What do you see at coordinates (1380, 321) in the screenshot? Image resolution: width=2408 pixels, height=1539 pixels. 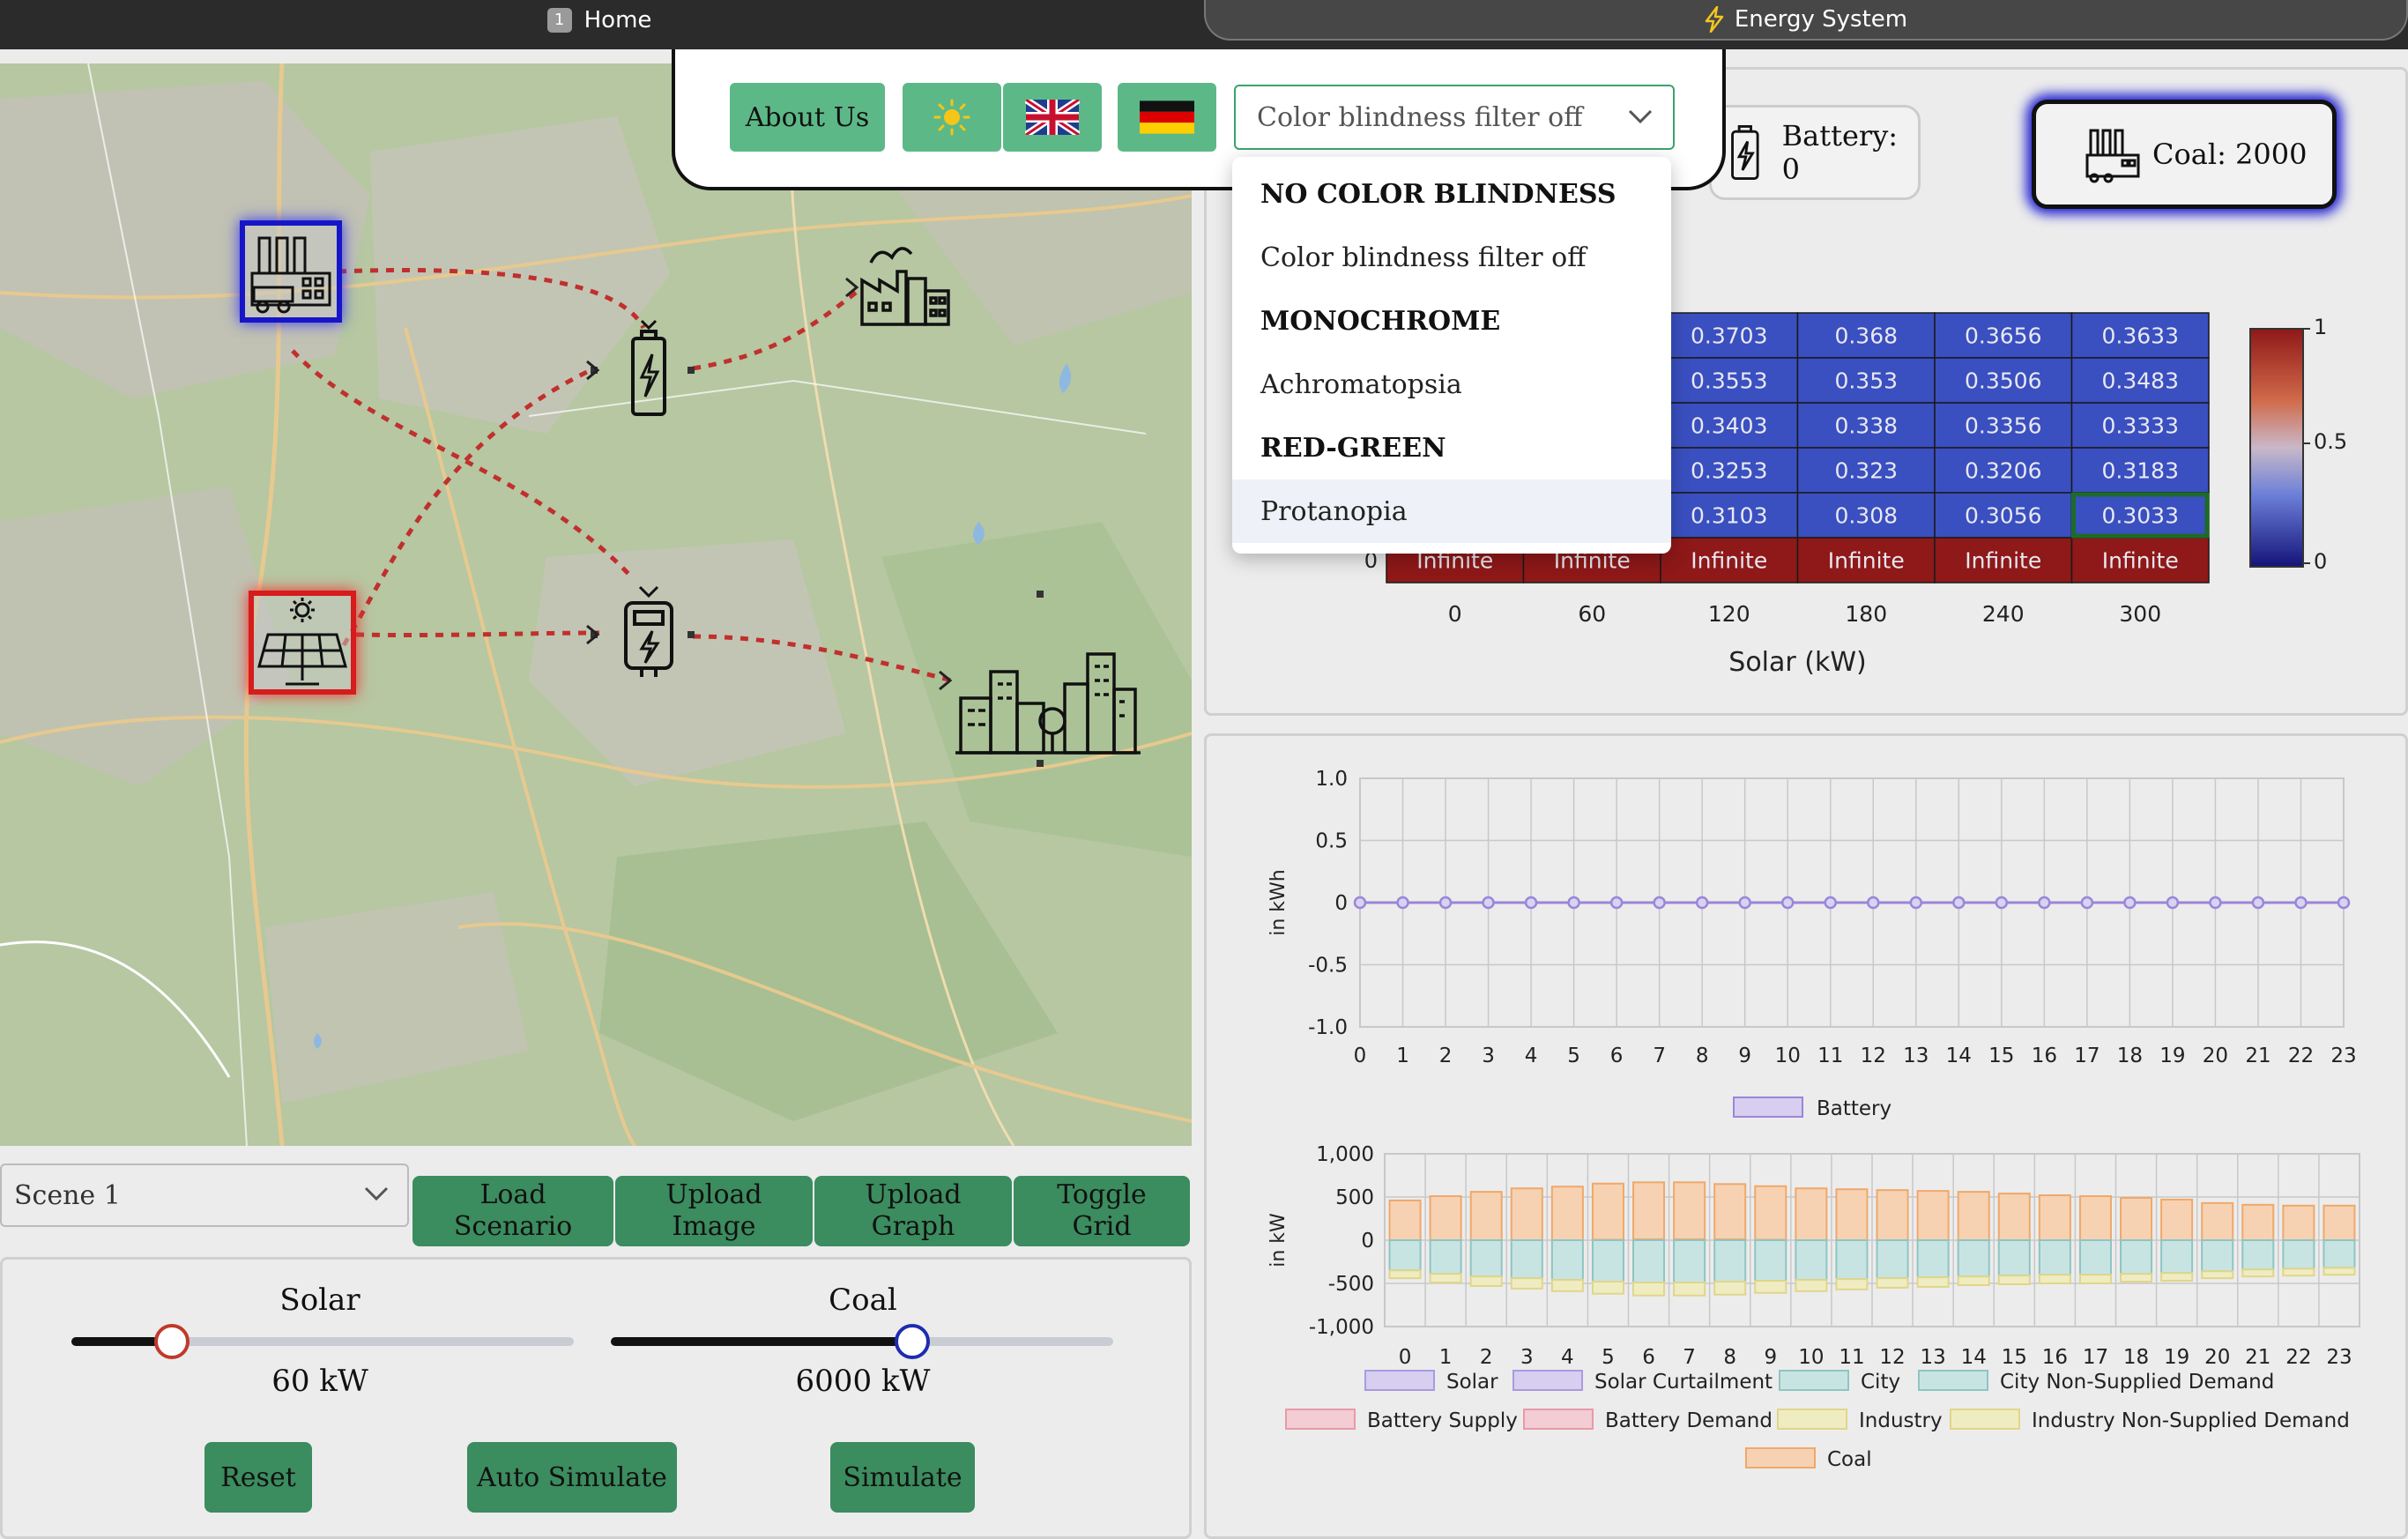 I see `dropdown-group-monochrome: MONOCHROME` at bounding box center [1380, 321].